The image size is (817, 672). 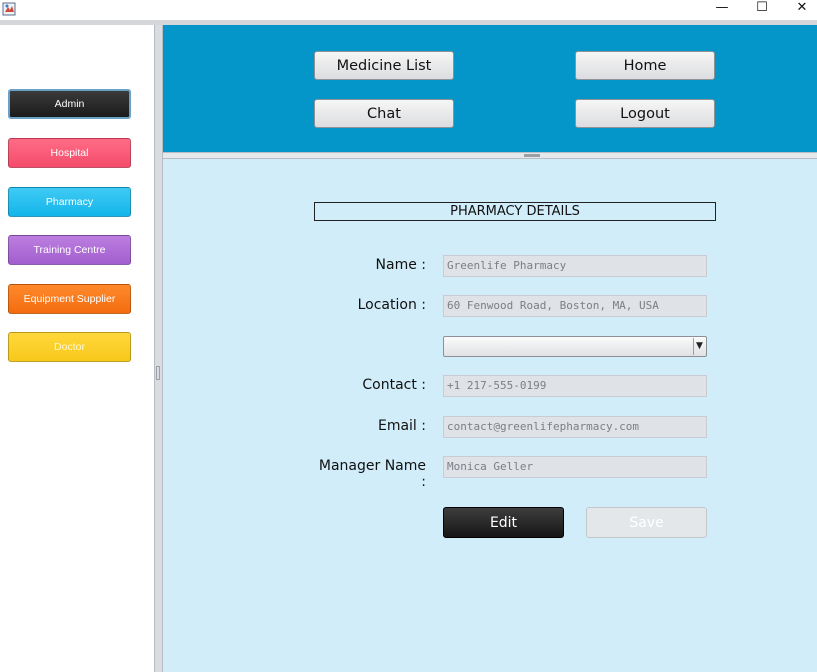 I want to click on maximize-button: ☐, so click(x=762, y=9).